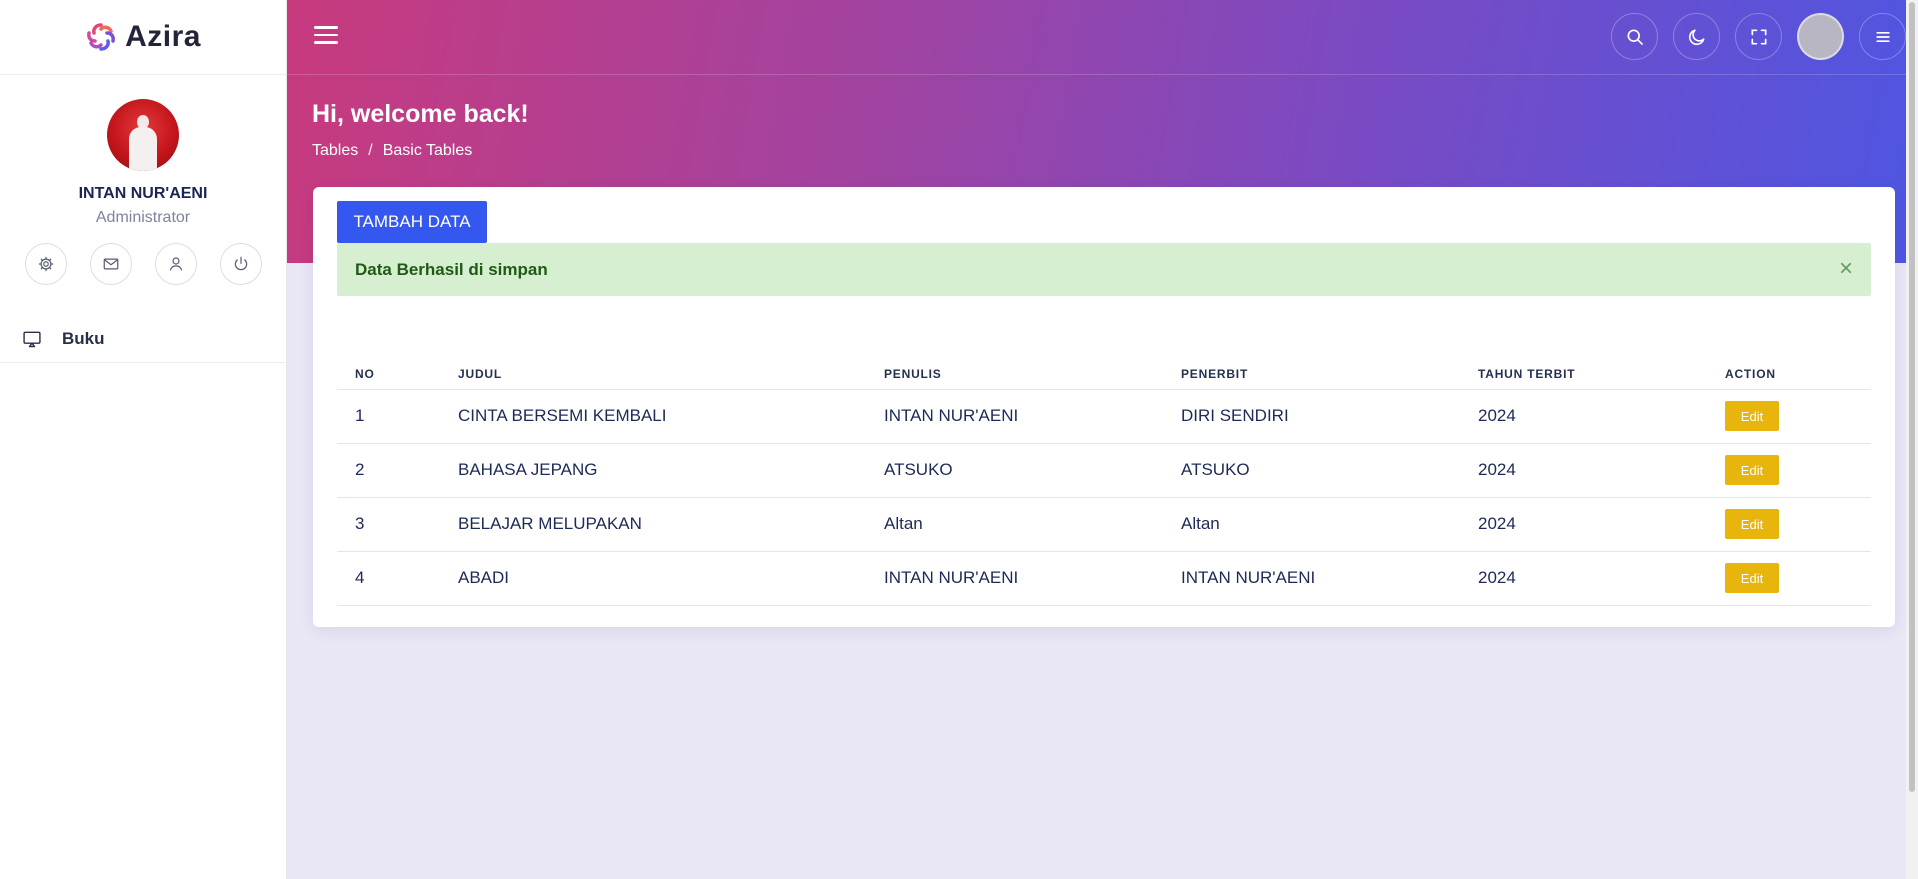 This screenshot has height=879, width=1918. I want to click on profile-actions, so click(143, 264).